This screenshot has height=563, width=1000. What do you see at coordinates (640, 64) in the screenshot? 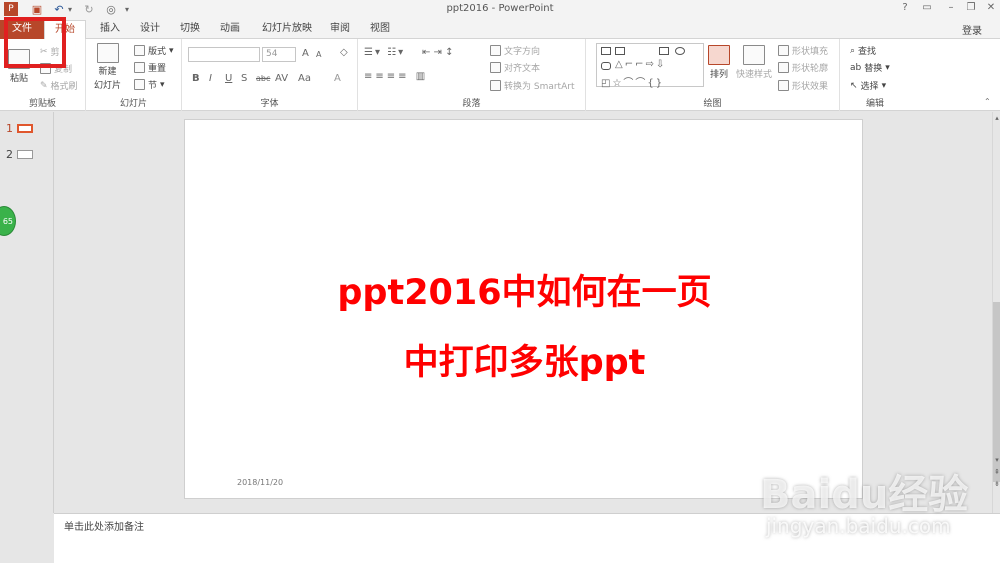
I see `shape-row-icons: △⌐⌐⇨⇩` at bounding box center [640, 64].